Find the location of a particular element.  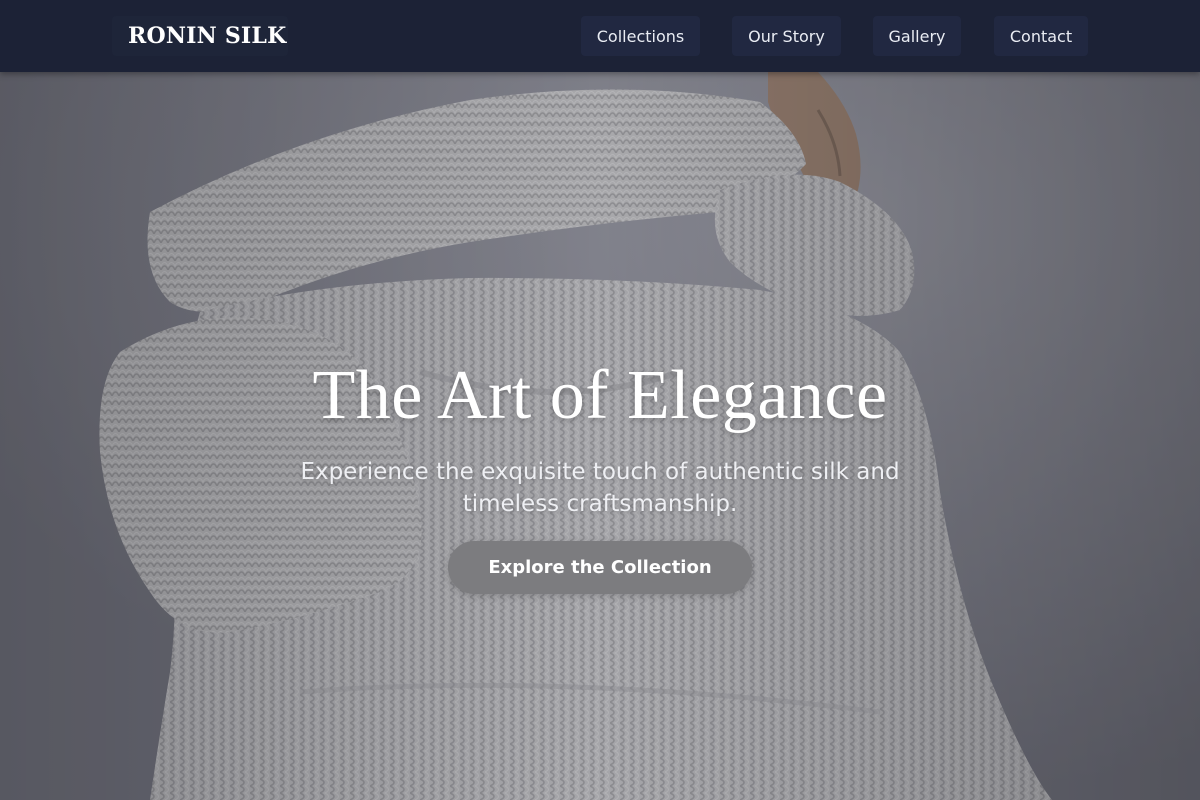

nav-link-collections: Collections is located at coordinates (640, 36).